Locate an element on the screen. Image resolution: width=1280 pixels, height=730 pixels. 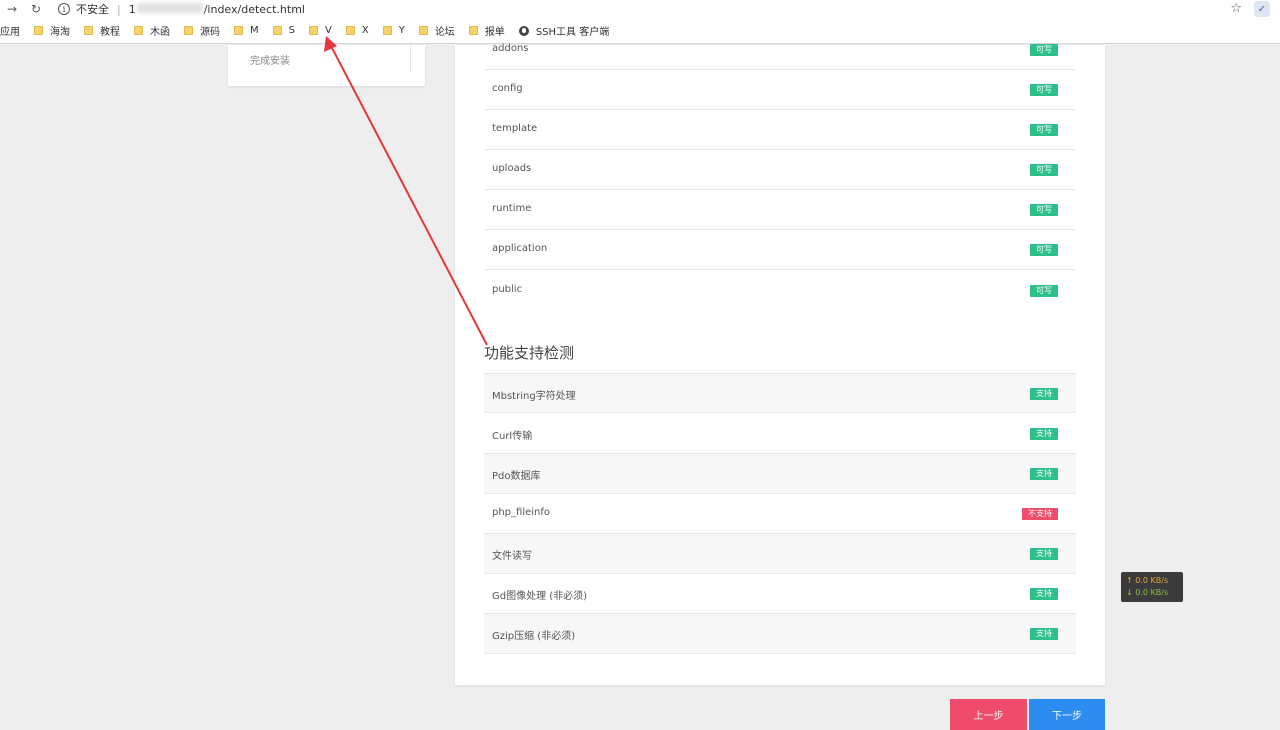
insecure-label: 不安全 is located at coordinates (92, 9).